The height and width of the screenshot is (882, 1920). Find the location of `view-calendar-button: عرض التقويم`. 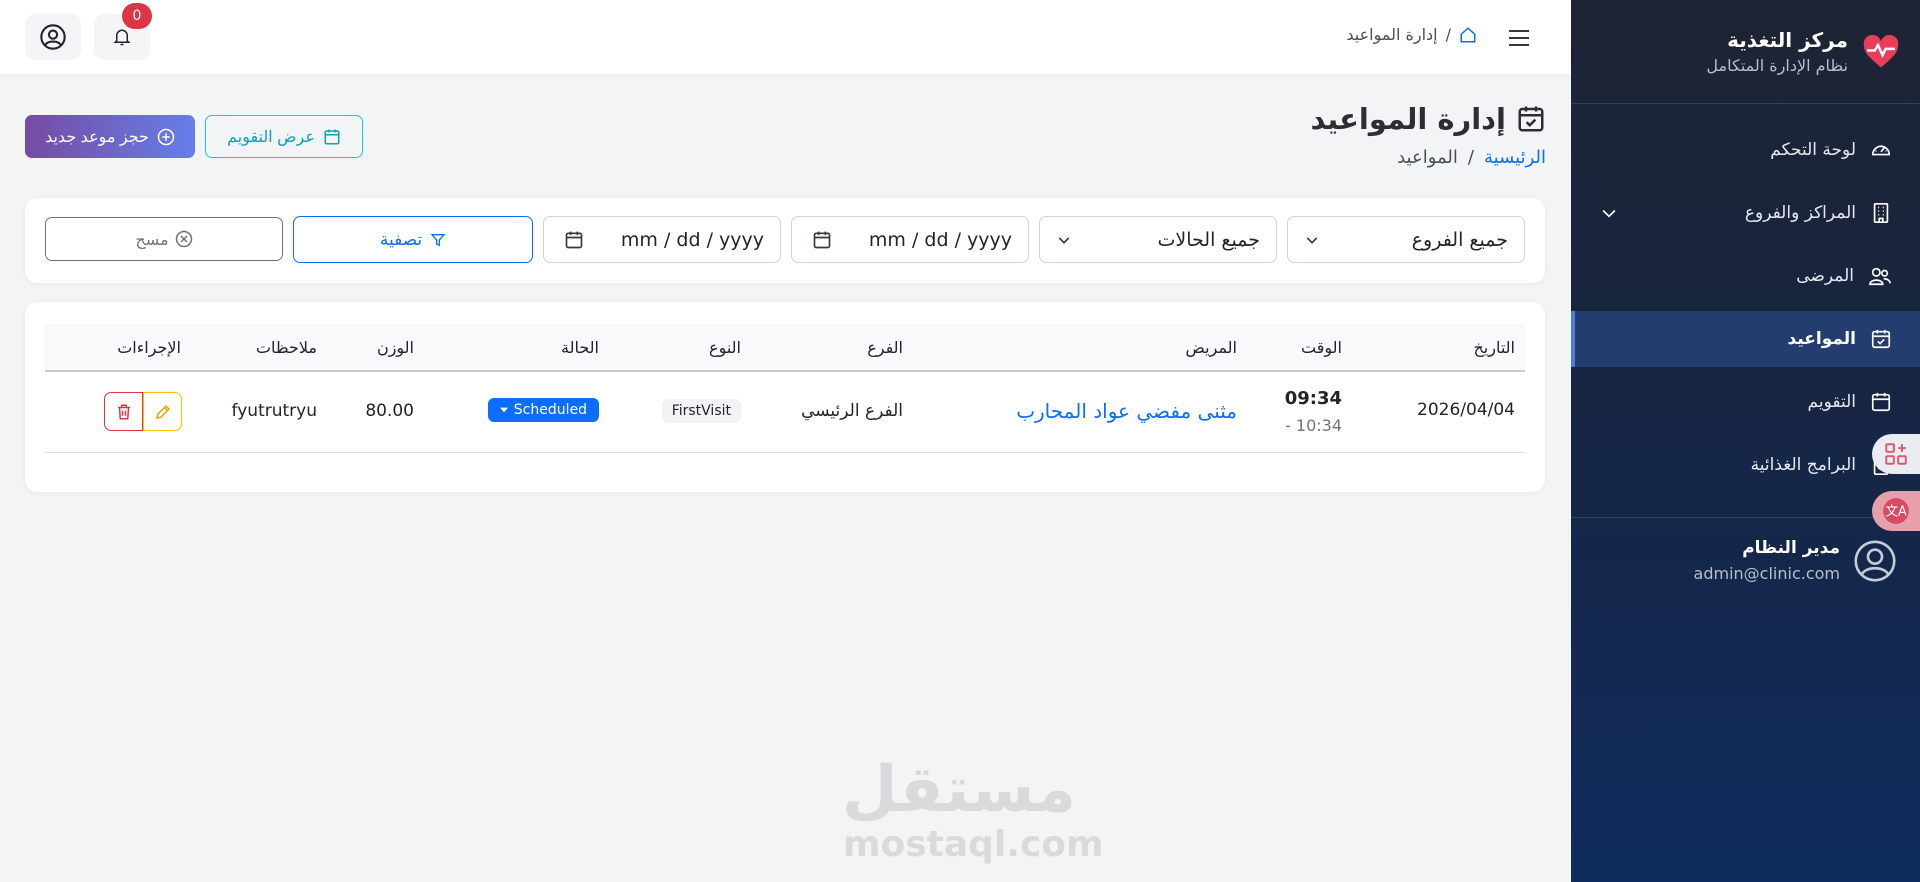

view-calendar-button: عرض التقويم is located at coordinates (284, 136).